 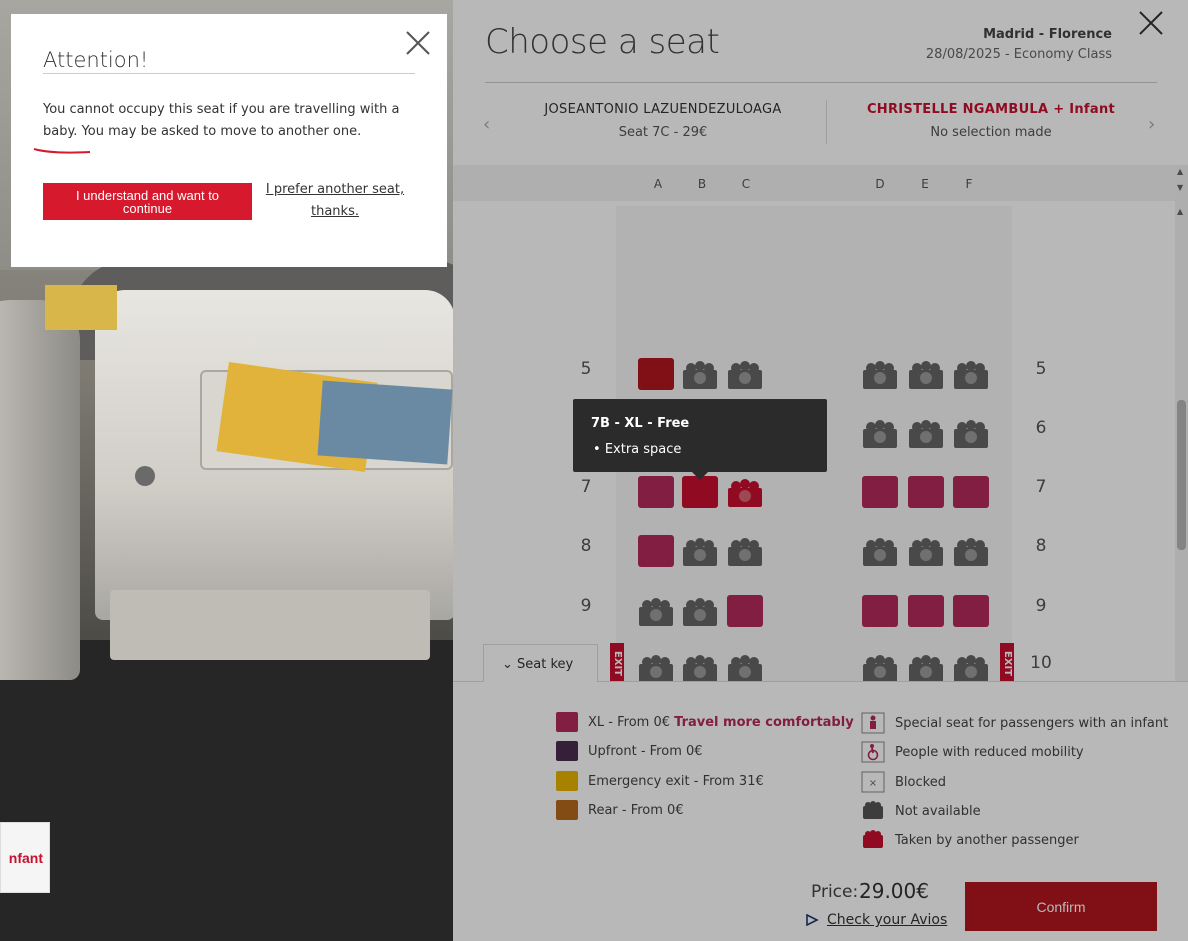 I want to click on seat-6D, so click(x=880, y=433).